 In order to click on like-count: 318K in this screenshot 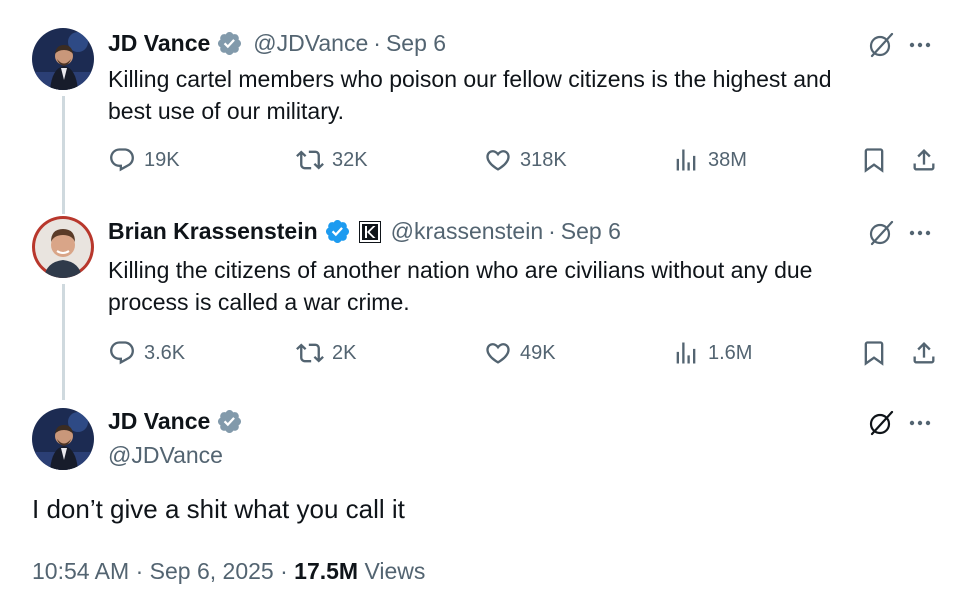, I will do `click(543, 159)`.